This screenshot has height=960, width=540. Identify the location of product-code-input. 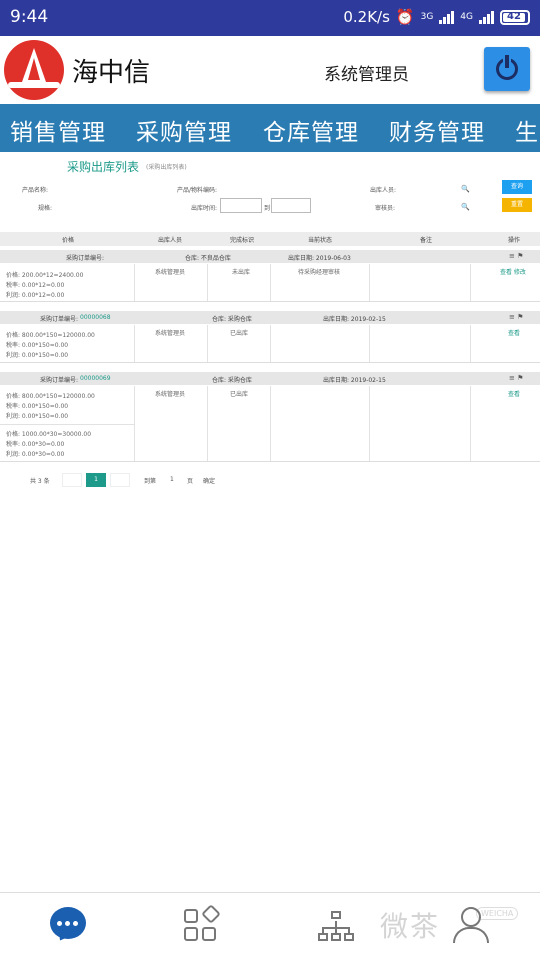
(272, 188).